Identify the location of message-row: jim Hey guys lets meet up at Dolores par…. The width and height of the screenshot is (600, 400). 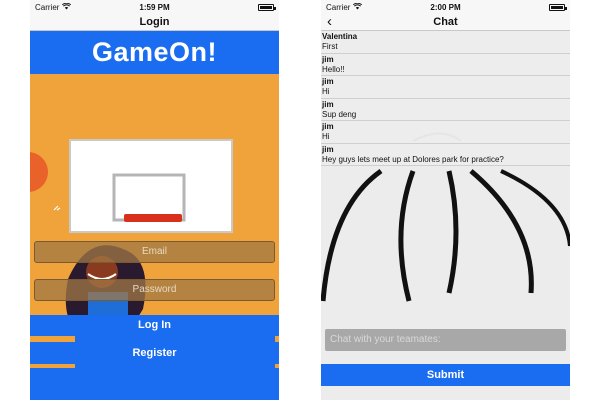
(445, 154).